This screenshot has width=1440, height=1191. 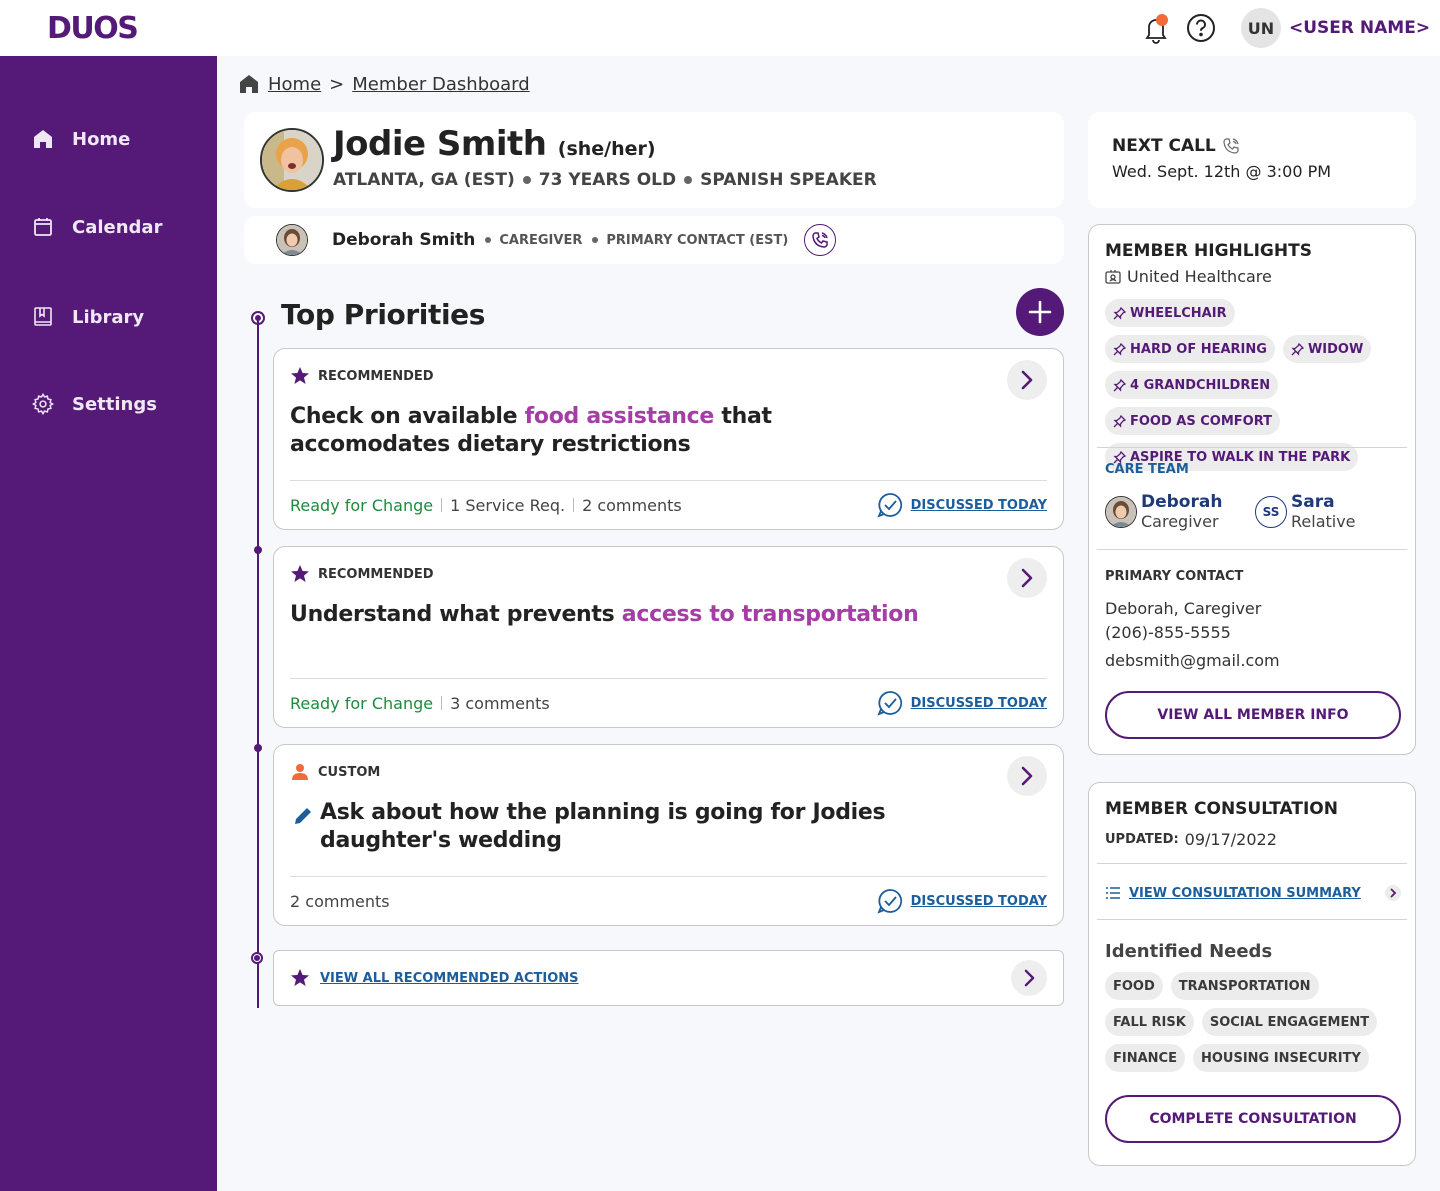 What do you see at coordinates (1198, 349) in the screenshot?
I see `highlight-chip-label: HARD OF HEARING` at bounding box center [1198, 349].